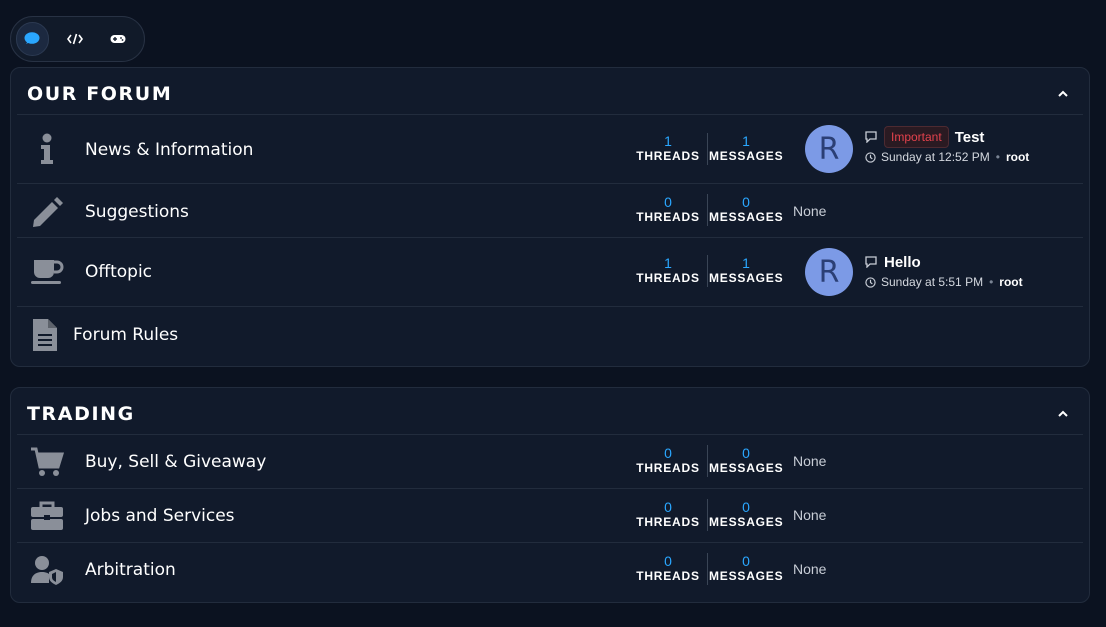 Image resolution: width=1106 pixels, height=627 pixels. I want to click on coffee-icon, so click(47, 272).